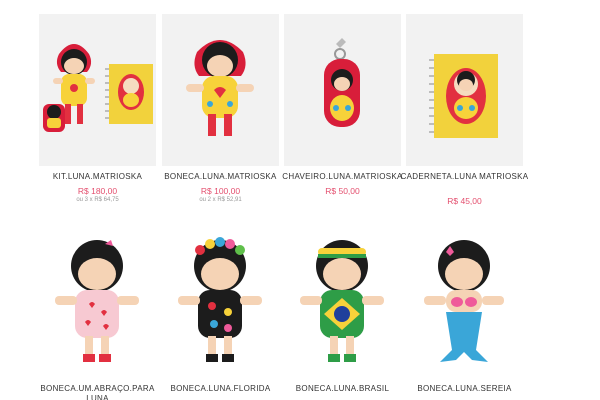 This screenshot has height=400, width=600. What do you see at coordinates (342, 177) in the screenshot?
I see `product-name: CHAVEIRO.LUNA.MATRIOSKA` at bounding box center [342, 177].